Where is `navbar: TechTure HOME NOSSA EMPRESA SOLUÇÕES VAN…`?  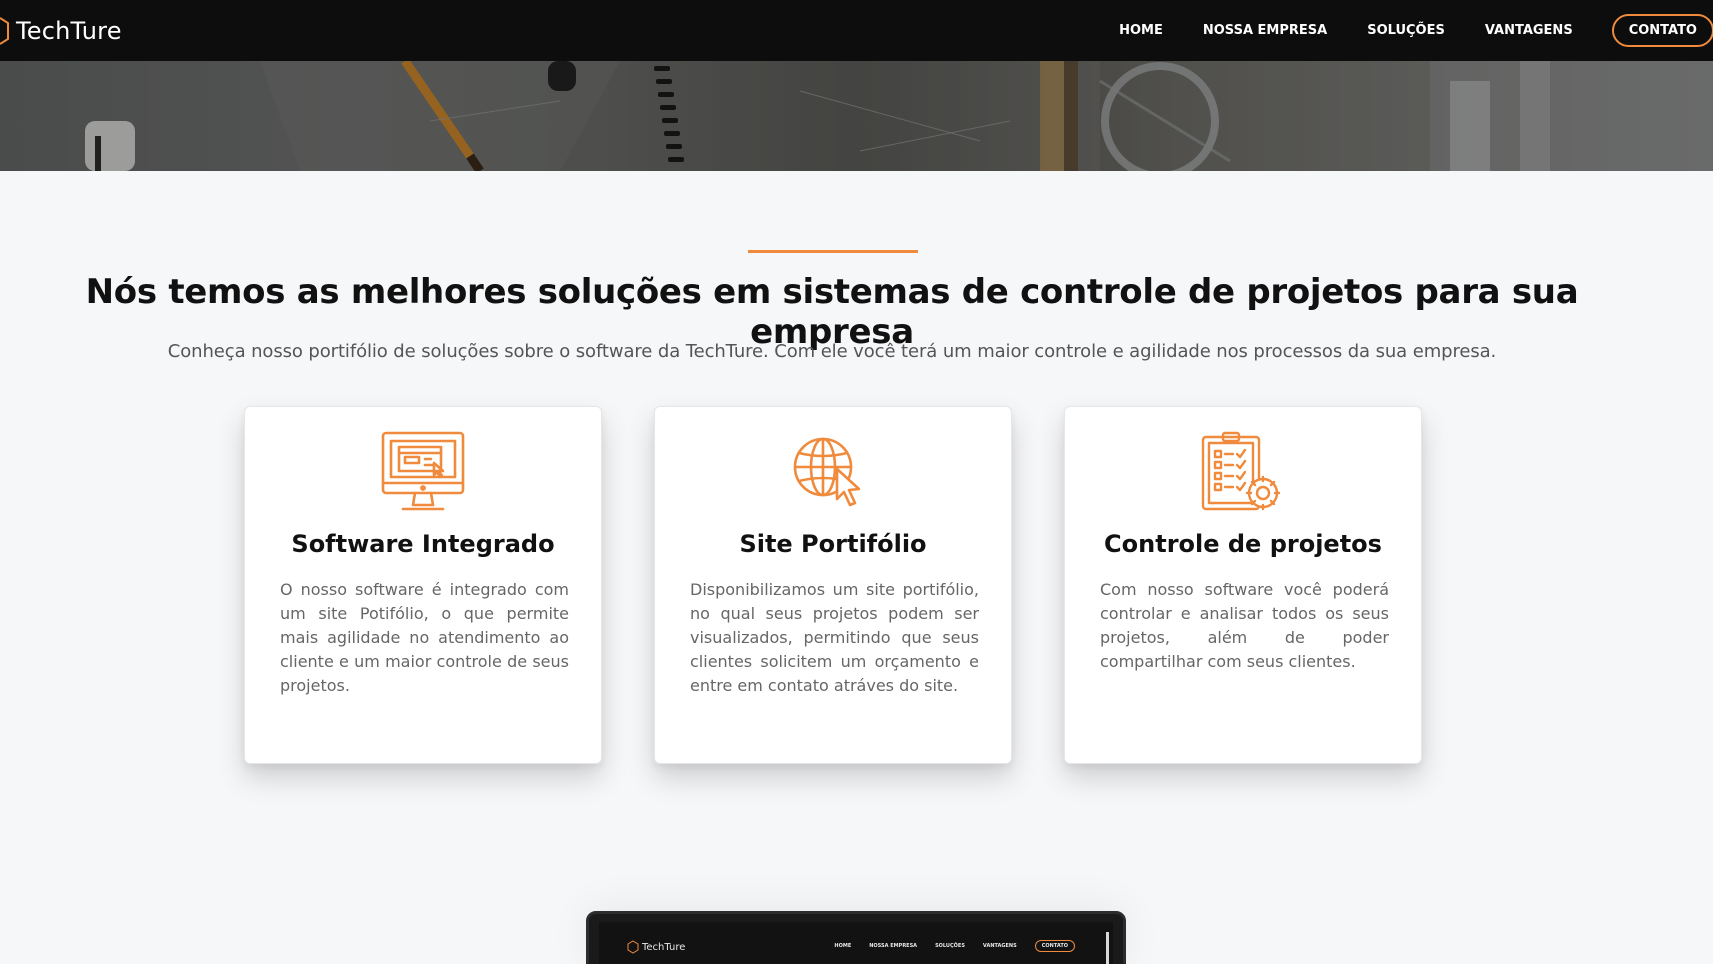 navbar: TechTure HOME NOSSA EMPRESA SOLUÇÕES VAN… is located at coordinates (856, 30).